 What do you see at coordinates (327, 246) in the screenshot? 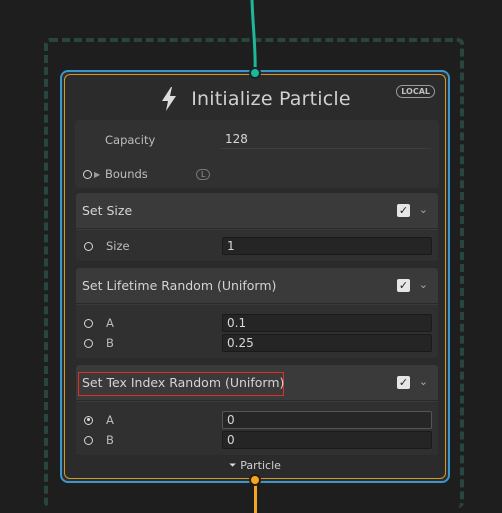
I see `size-field: 1` at bounding box center [327, 246].